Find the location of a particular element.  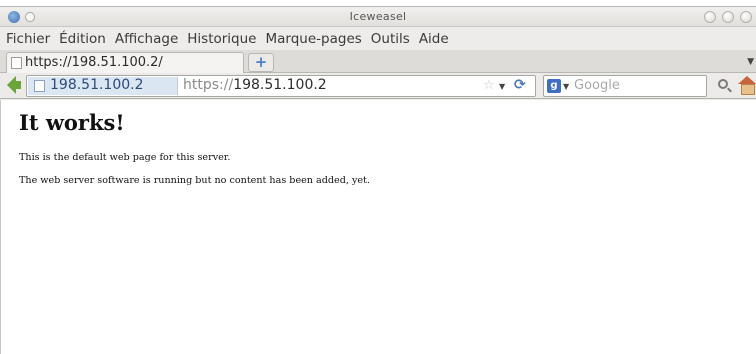

tab-bar: https://198.51.100.2/ + ▼ is located at coordinates (378, 61).